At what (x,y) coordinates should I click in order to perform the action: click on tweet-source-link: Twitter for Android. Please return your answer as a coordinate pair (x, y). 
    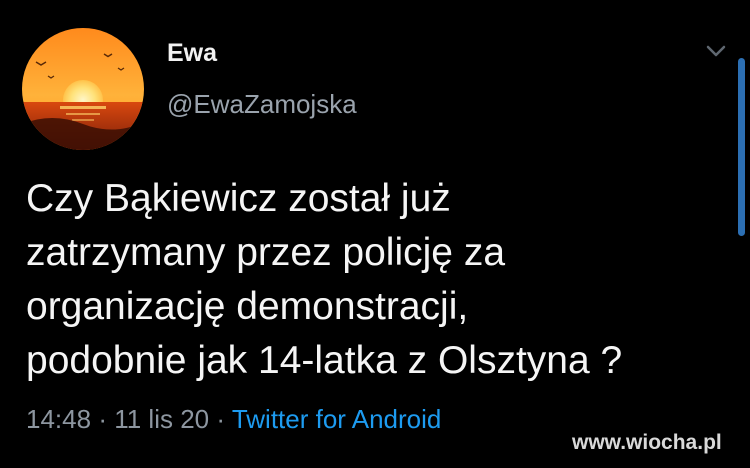
    Looking at the image, I should click on (337, 419).